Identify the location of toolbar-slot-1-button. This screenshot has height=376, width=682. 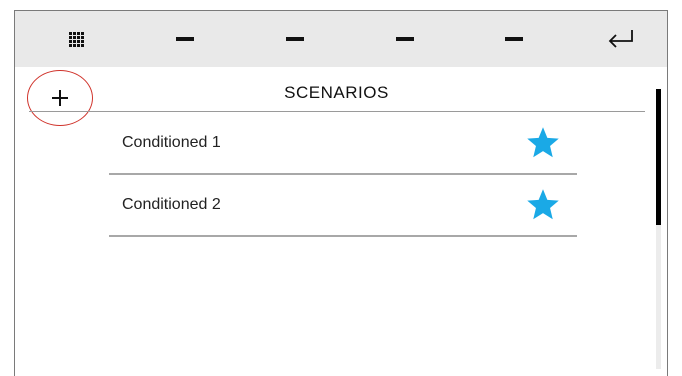
(185, 39).